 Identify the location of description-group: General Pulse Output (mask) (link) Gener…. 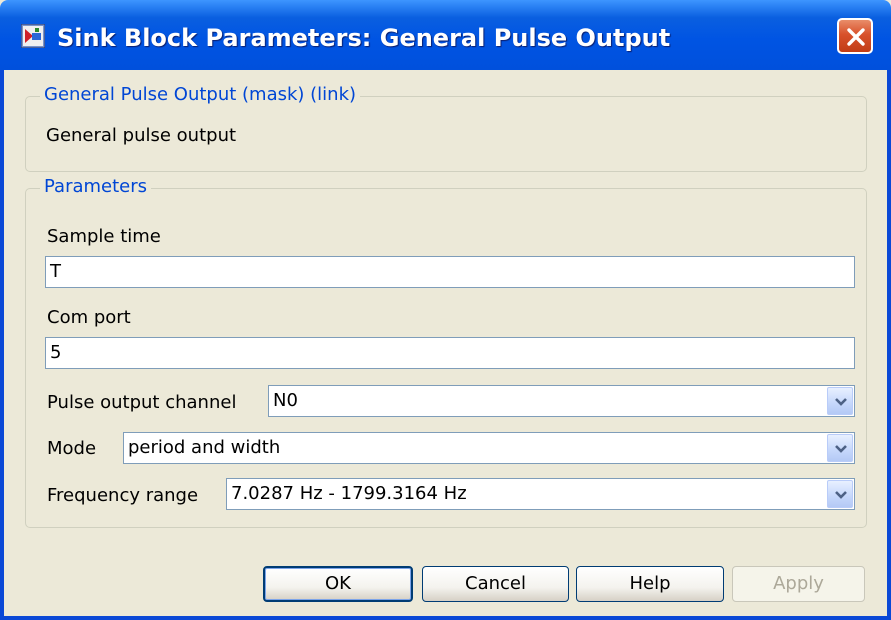
(446, 128).